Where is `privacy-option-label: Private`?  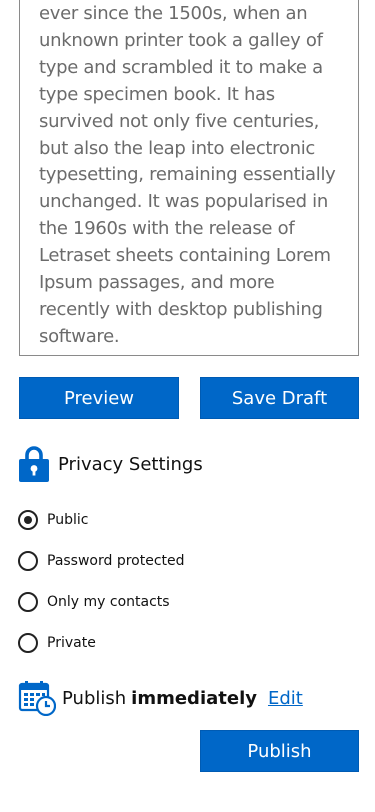 privacy-option-label: Private is located at coordinates (71, 643).